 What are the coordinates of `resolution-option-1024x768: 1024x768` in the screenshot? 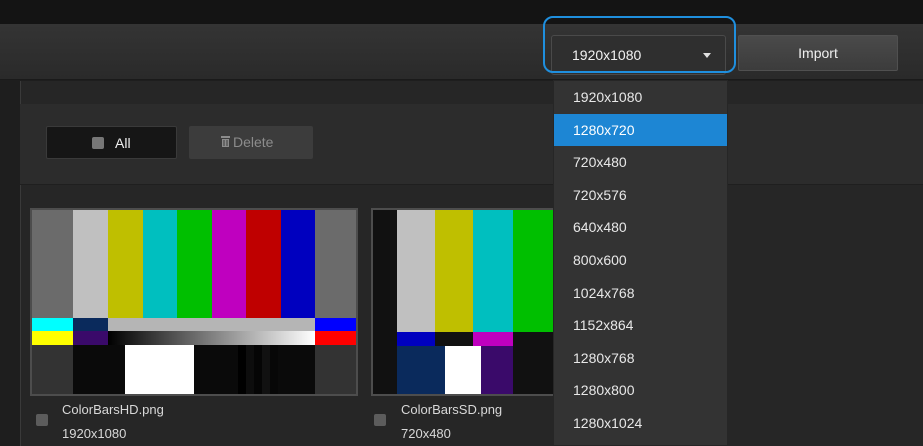 It's located at (640, 293).